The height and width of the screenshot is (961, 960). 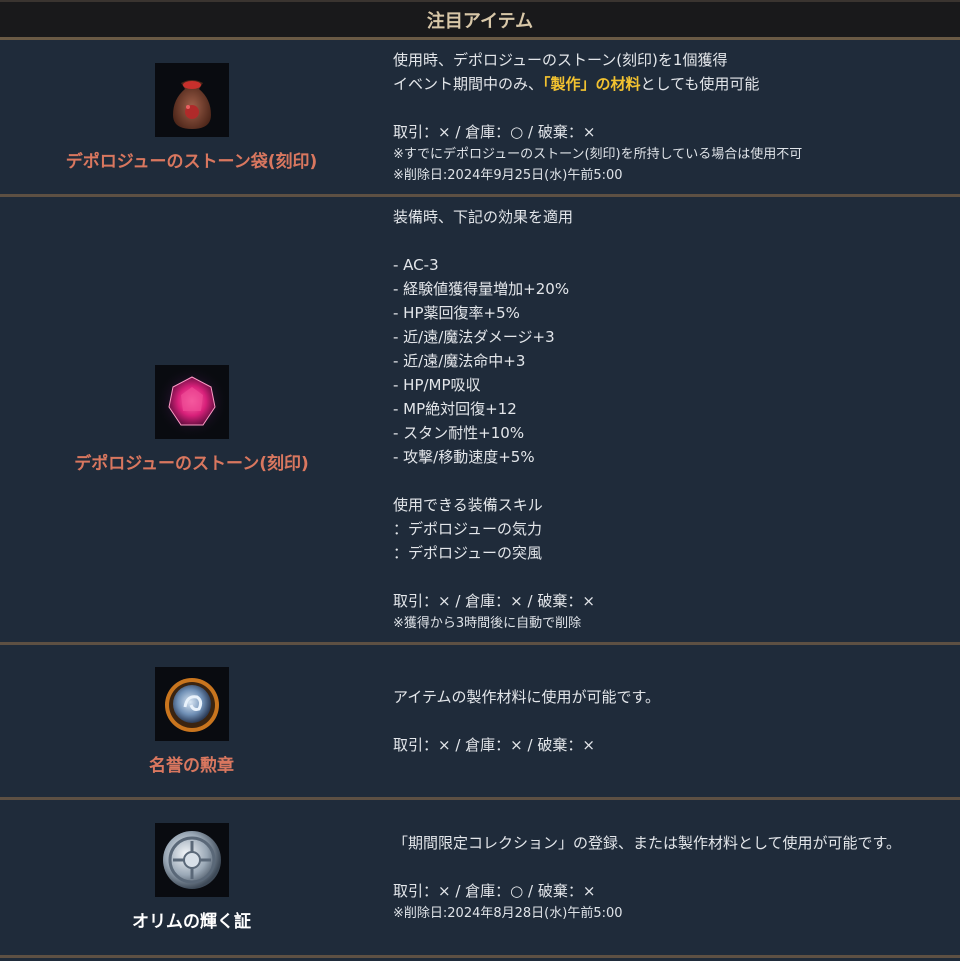 I want to click on desc-text: イベント期間中のみ、, so click(x=468, y=84).